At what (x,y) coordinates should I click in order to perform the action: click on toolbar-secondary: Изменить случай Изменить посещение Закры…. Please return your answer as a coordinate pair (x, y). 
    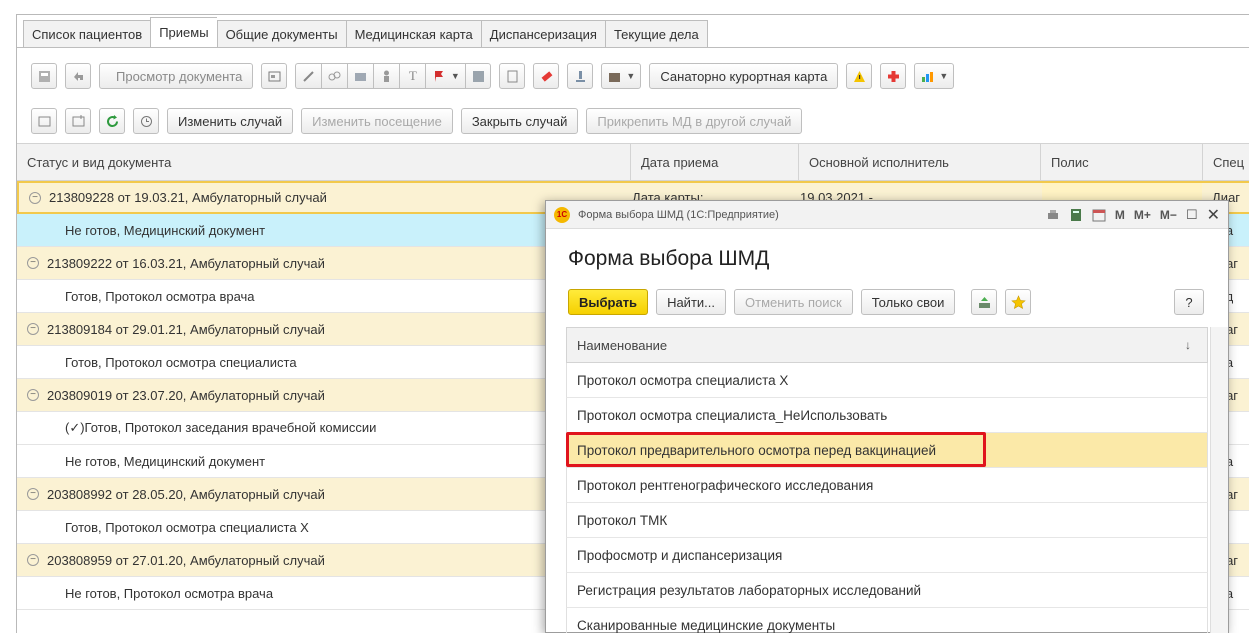
    Looking at the image, I should click on (420, 121).